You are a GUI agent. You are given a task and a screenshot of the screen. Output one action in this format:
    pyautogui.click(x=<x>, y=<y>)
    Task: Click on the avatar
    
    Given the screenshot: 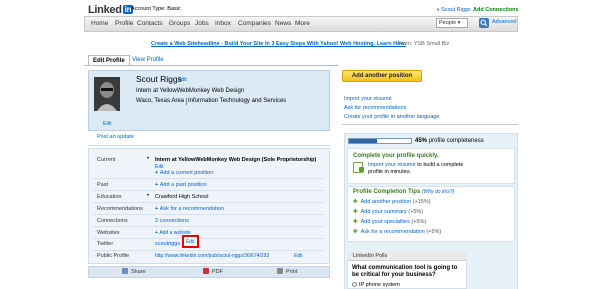 What is the action you would take?
    pyautogui.click(x=107, y=94)
    